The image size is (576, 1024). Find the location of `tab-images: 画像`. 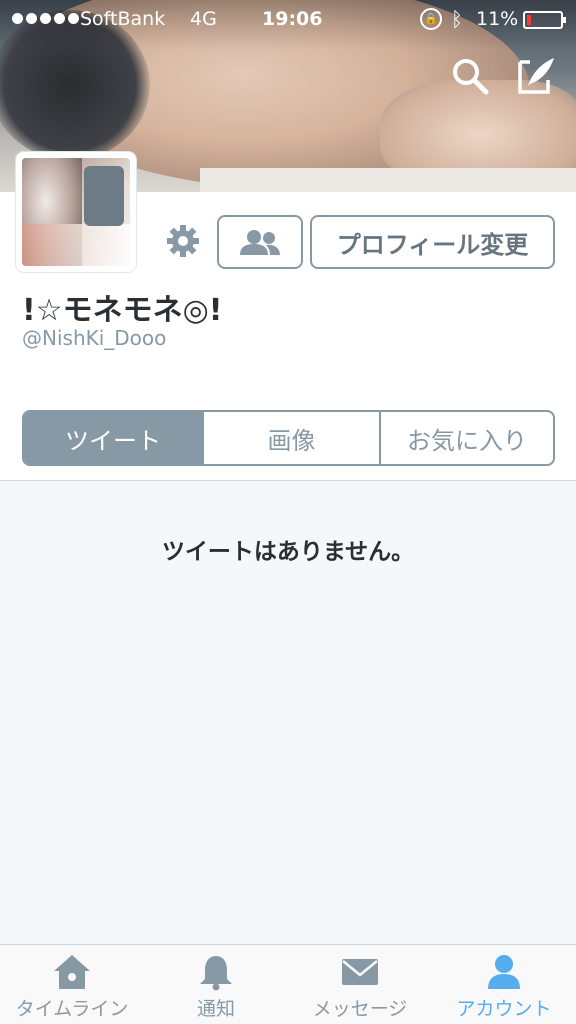

tab-images: 画像 is located at coordinates (290, 438).